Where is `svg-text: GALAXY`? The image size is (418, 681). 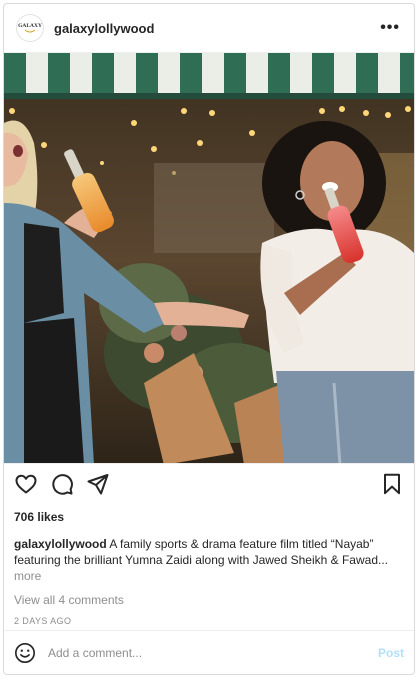
svg-text: GALAXY is located at coordinates (30, 26).